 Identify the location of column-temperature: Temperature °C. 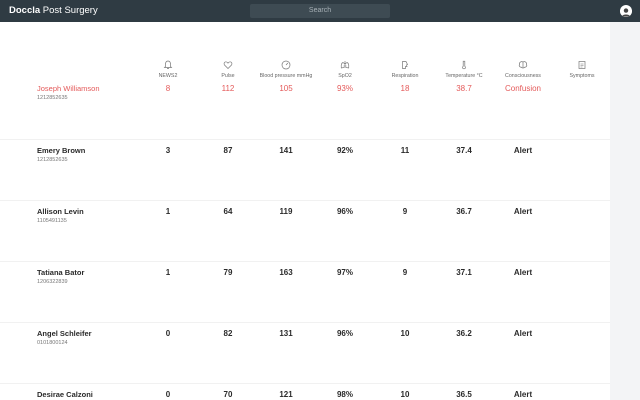
(464, 69).